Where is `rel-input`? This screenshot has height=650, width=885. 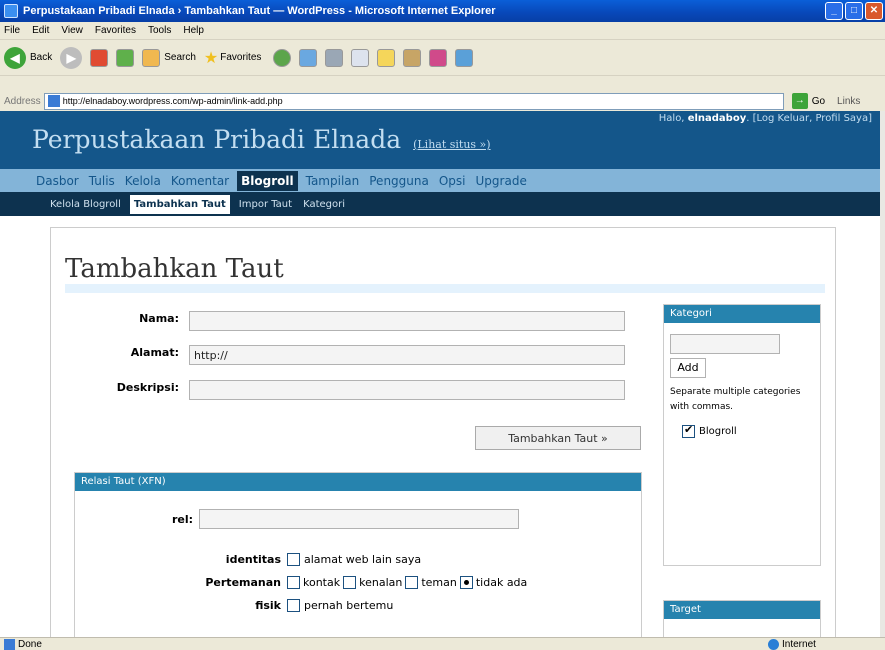
rel-input is located at coordinates (359, 519).